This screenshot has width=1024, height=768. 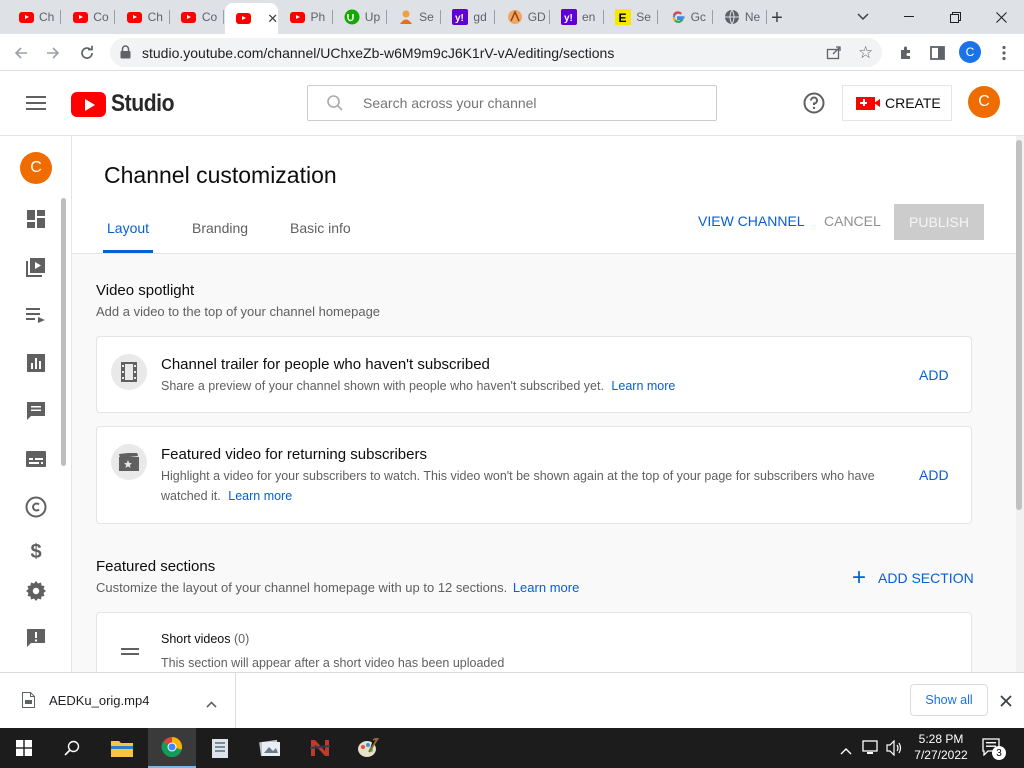 What do you see at coordinates (127, 104) in the screenshot?
I see `studio-logo: Studio` at bounding box center [127, 104].